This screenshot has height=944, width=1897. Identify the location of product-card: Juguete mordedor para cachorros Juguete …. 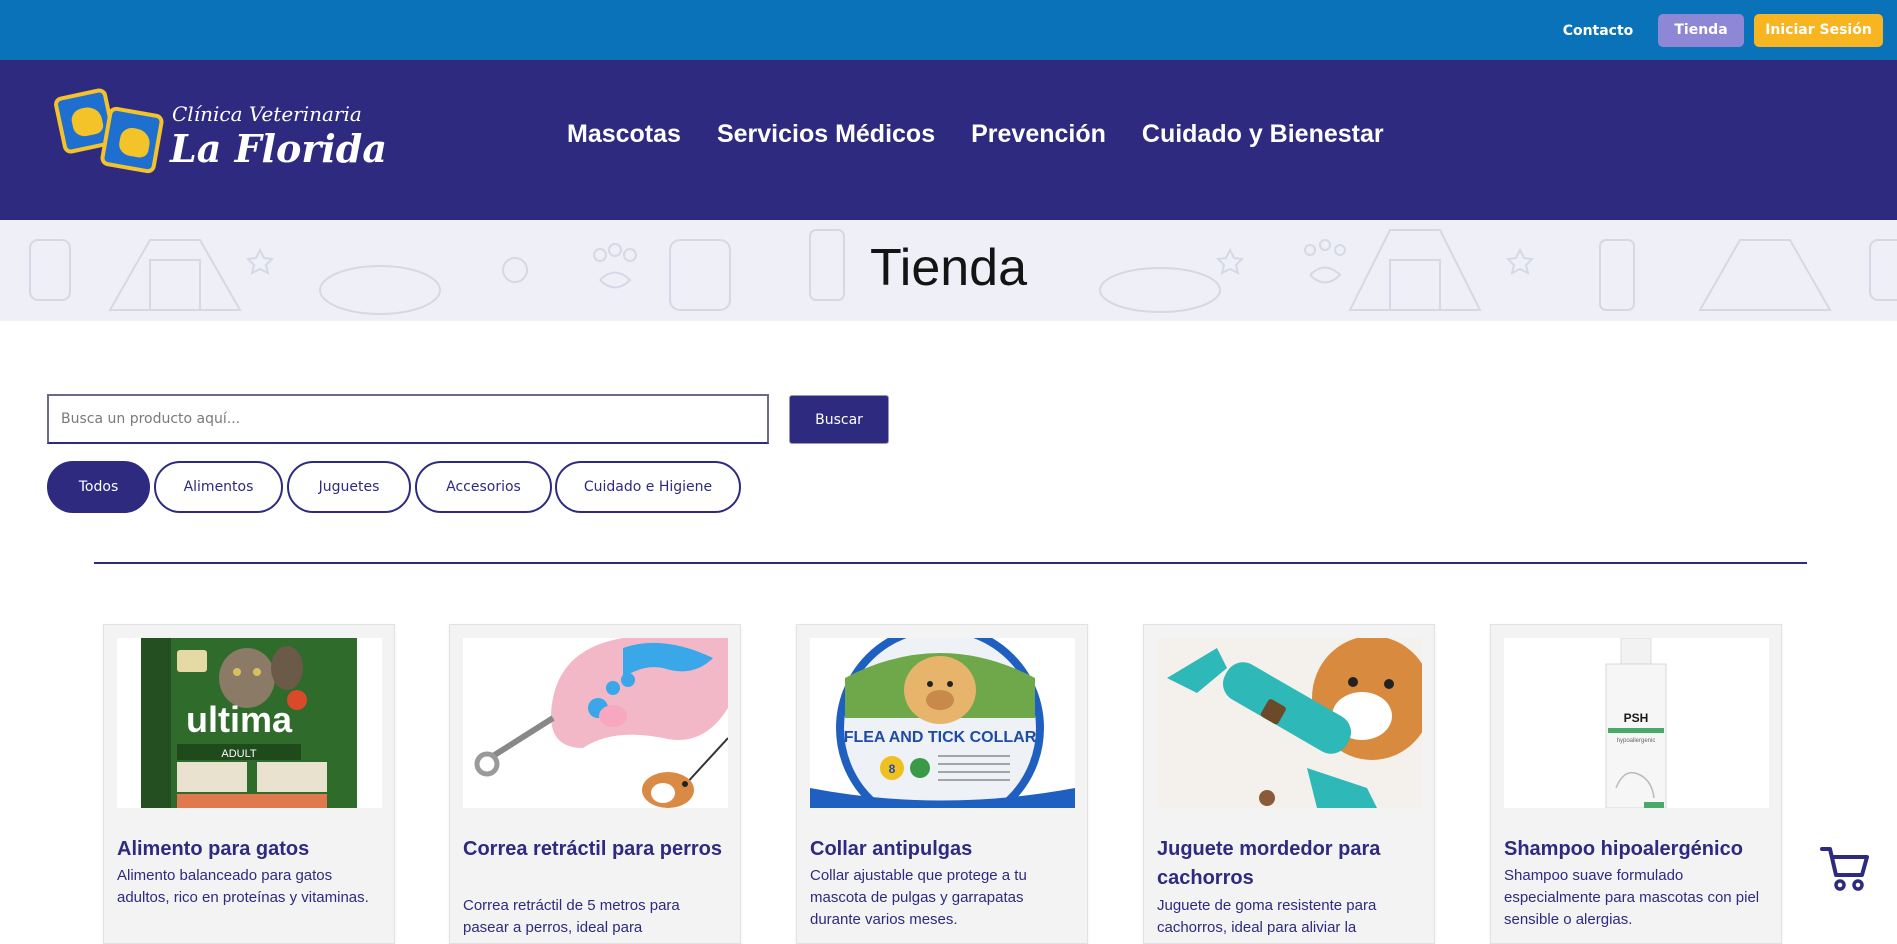
(1289, 784).